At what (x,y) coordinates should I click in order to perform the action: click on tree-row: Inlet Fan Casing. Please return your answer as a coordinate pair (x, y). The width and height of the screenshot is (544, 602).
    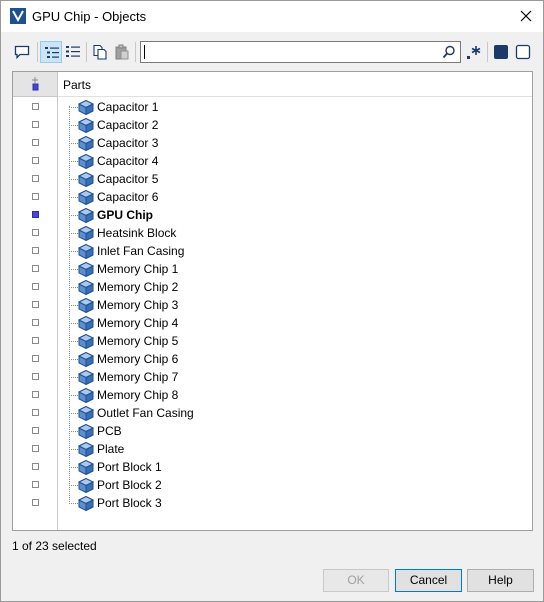
    Looking at the image, I should click on (272, 251).